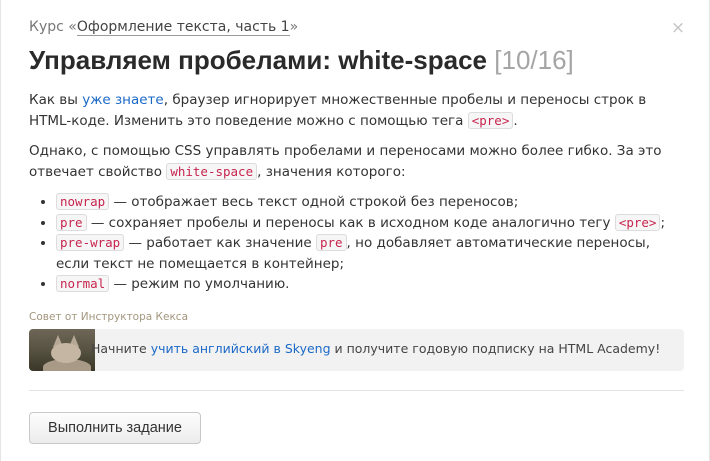 The width and height of the screenshot is (710, 461). What do you see at coordinates (123, 100) in the screenshot?
I see `already-know-link: уже знаете` at bounding box center [123, 100].